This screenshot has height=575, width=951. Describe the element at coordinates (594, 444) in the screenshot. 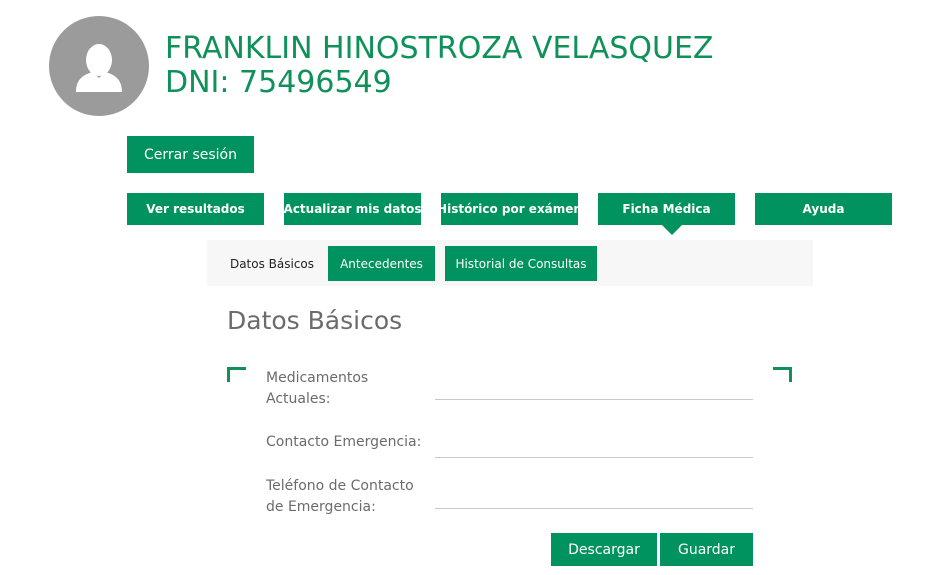

I see `emergency-contact-input` at that location.